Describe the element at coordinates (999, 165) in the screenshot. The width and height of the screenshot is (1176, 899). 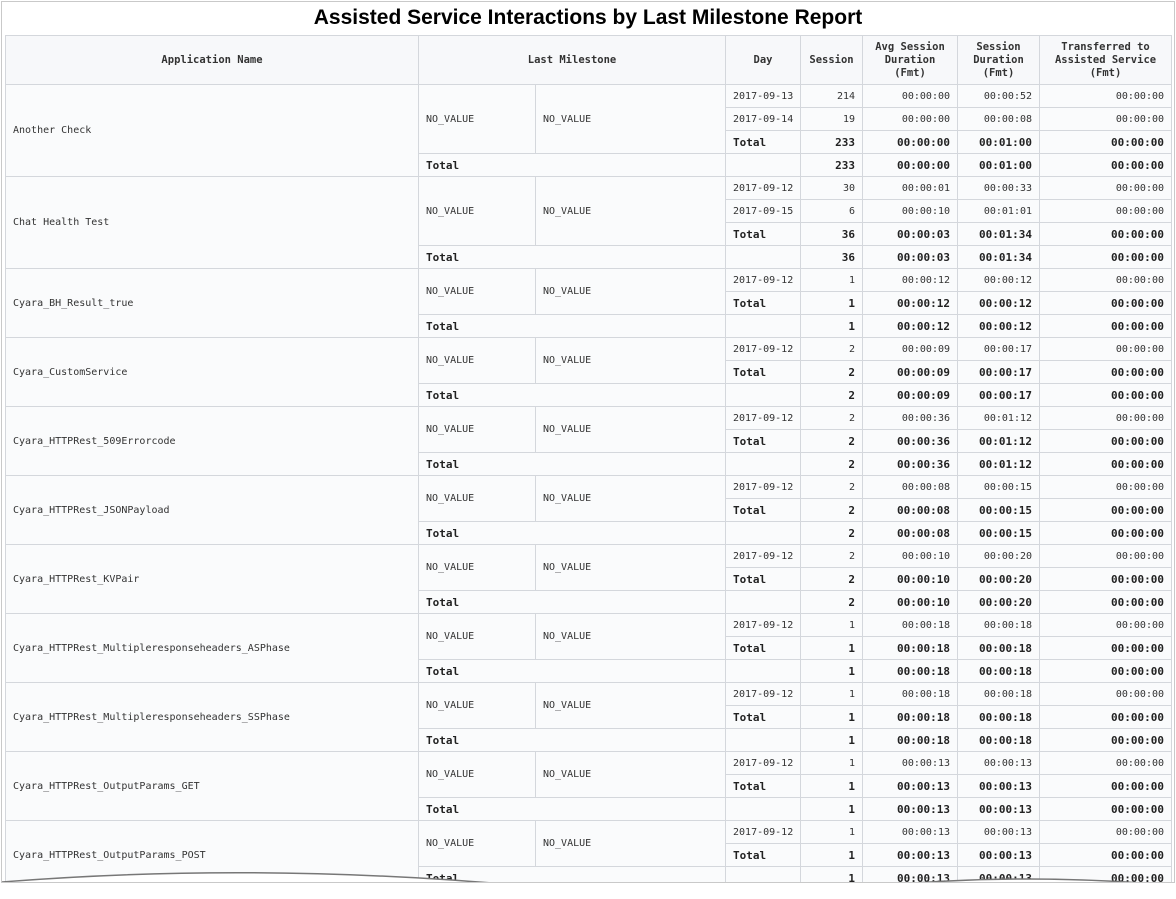
I see `app-total-session-duration: 00:01:00` at that location.